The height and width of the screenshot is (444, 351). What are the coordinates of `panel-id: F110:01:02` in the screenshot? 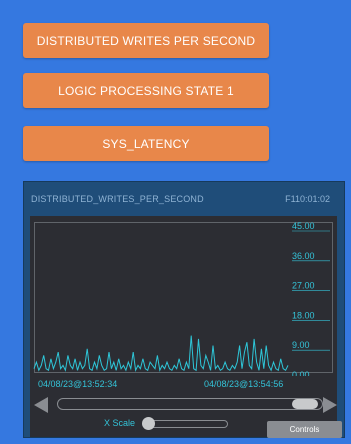 It's located at (307, 199).